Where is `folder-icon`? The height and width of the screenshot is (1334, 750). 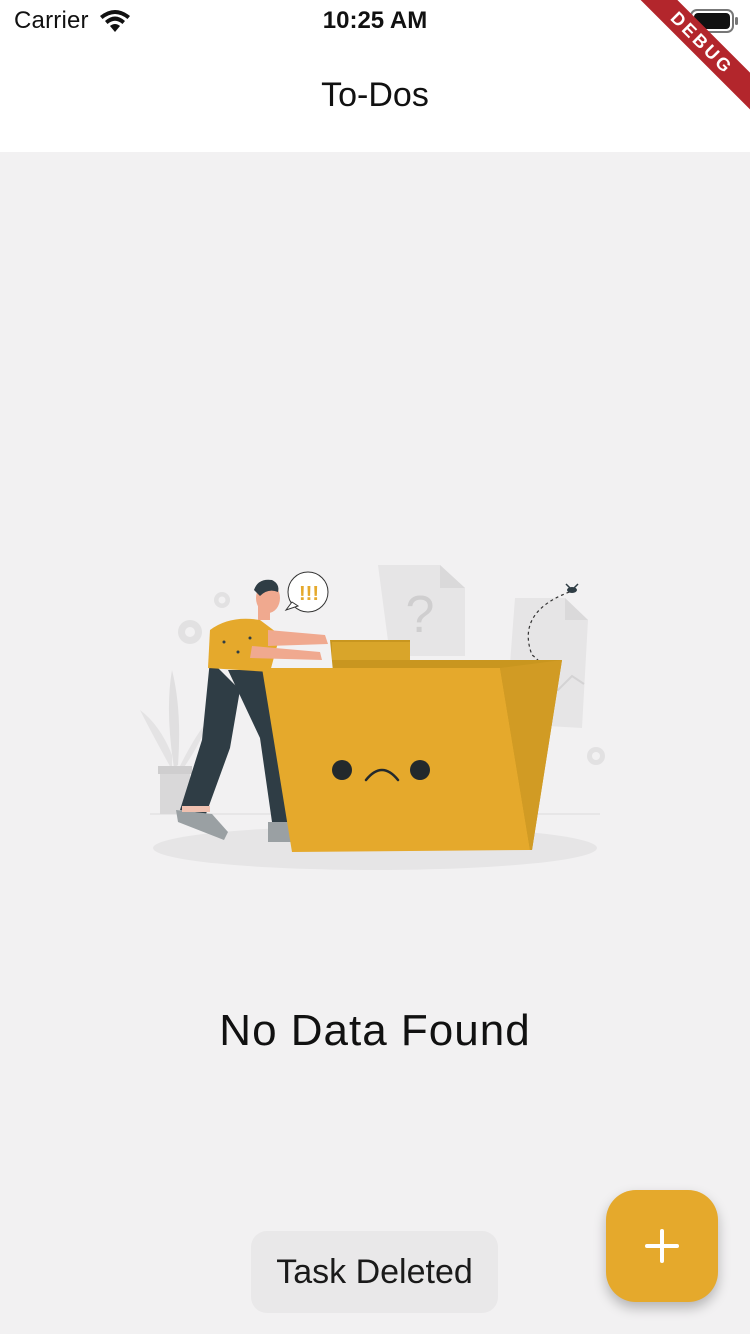
folder-icon is located at coordinates (412, 746).